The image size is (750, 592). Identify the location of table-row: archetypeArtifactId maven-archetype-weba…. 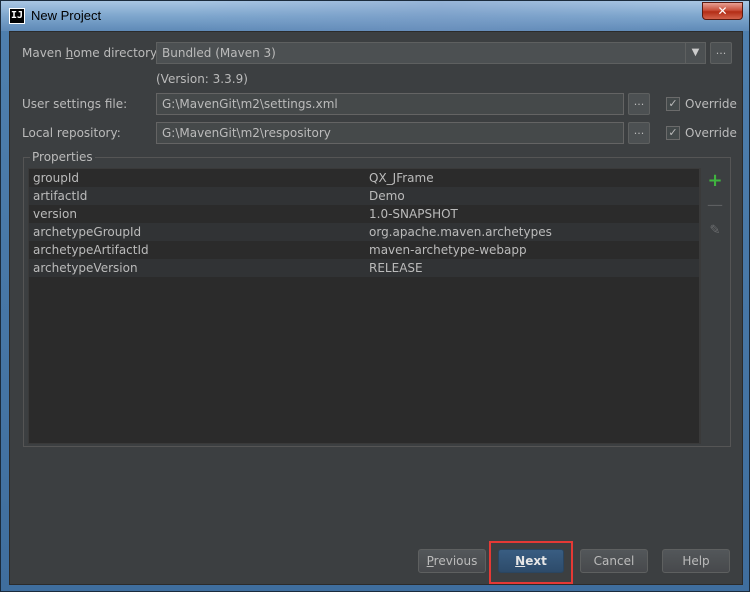
(364, 250).